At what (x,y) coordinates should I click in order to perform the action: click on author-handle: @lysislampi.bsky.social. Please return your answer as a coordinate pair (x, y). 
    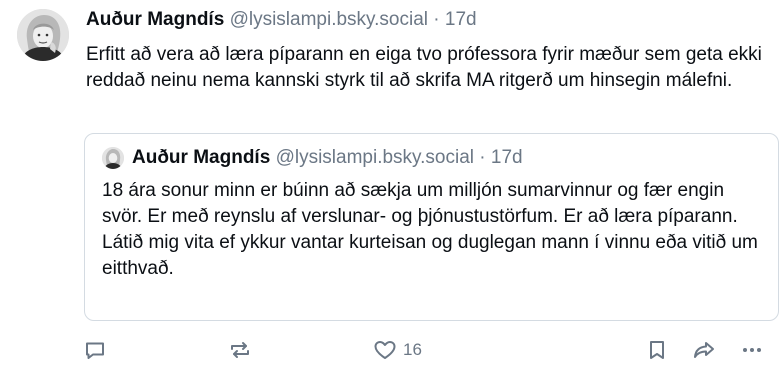
    Looking at the image, I should click on (329, 19).